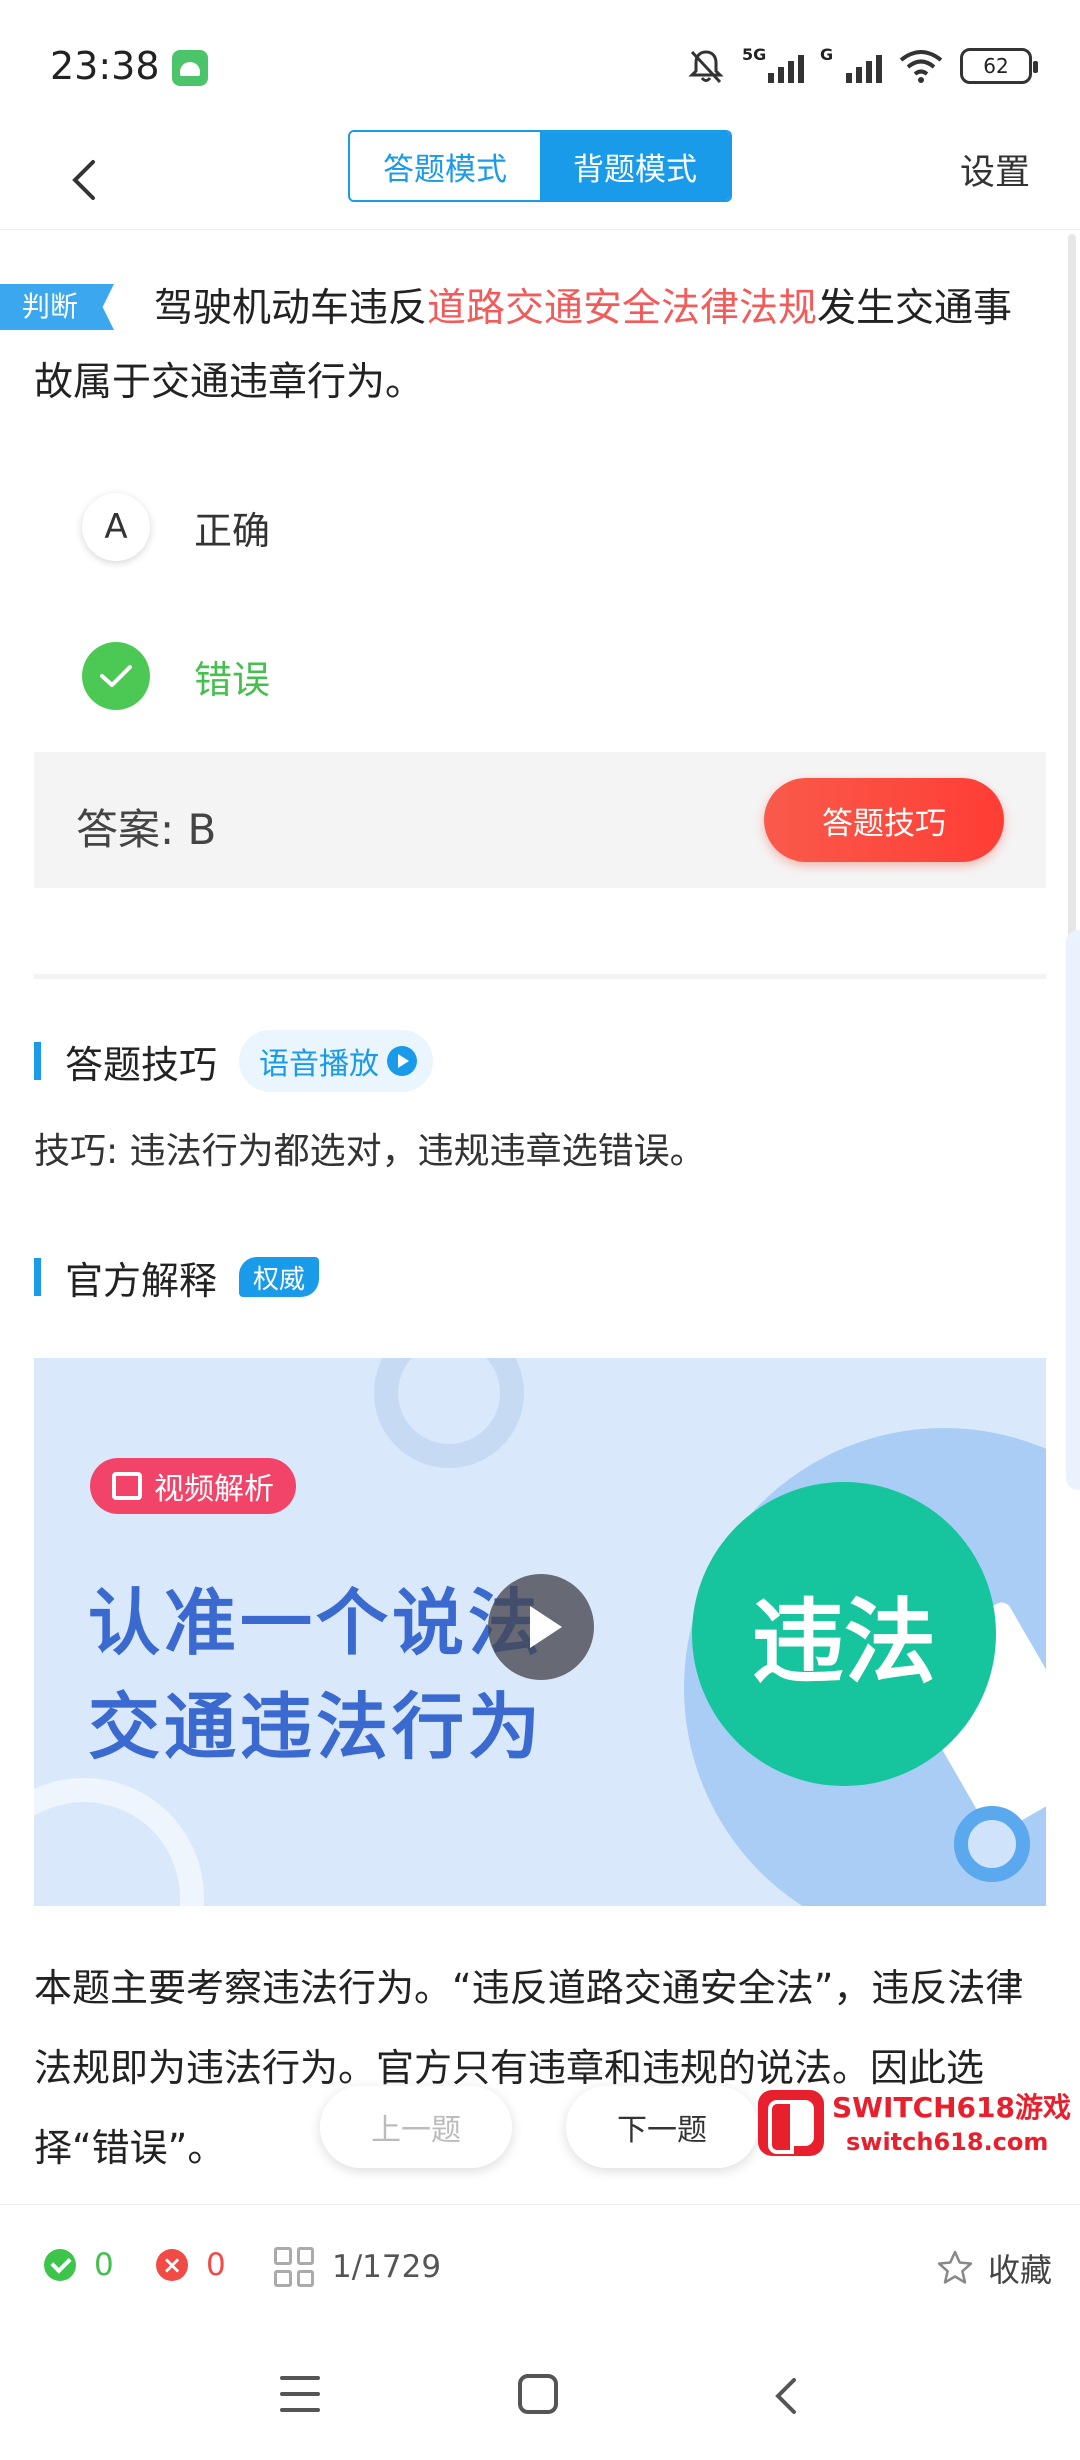  What do you see at coordinates (992, 1844) in the screenshot?
I see `decor-dot` at bounding box center [992, 1844].